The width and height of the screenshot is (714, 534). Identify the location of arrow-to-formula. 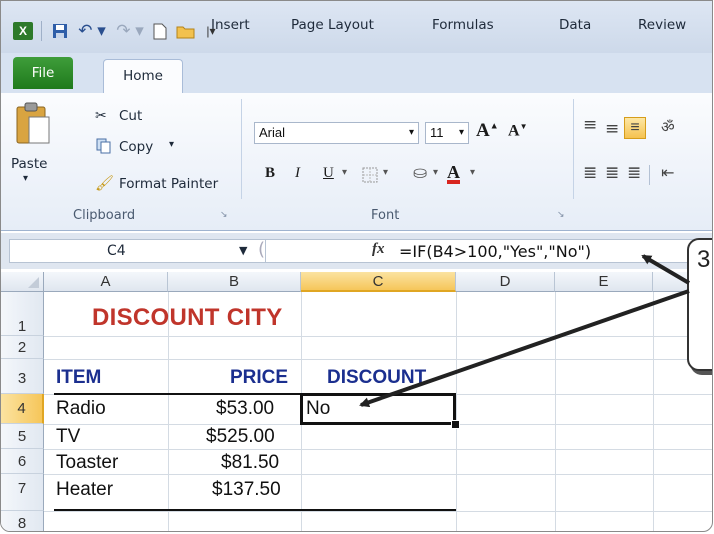
(666, 269).